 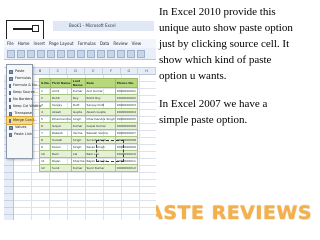 I want to click on table-cell: Sharma, so click(x=78, y=161).